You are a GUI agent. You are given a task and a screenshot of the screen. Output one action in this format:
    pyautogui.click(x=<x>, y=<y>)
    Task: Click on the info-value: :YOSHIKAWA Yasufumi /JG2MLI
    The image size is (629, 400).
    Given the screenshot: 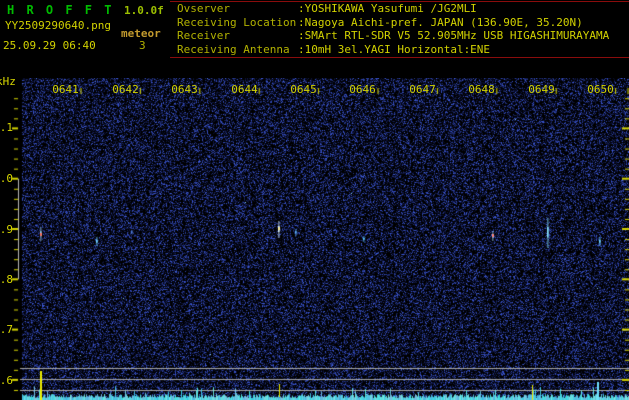 What is the action you would take?
    pyautogui.click(x=387, y=8)
    